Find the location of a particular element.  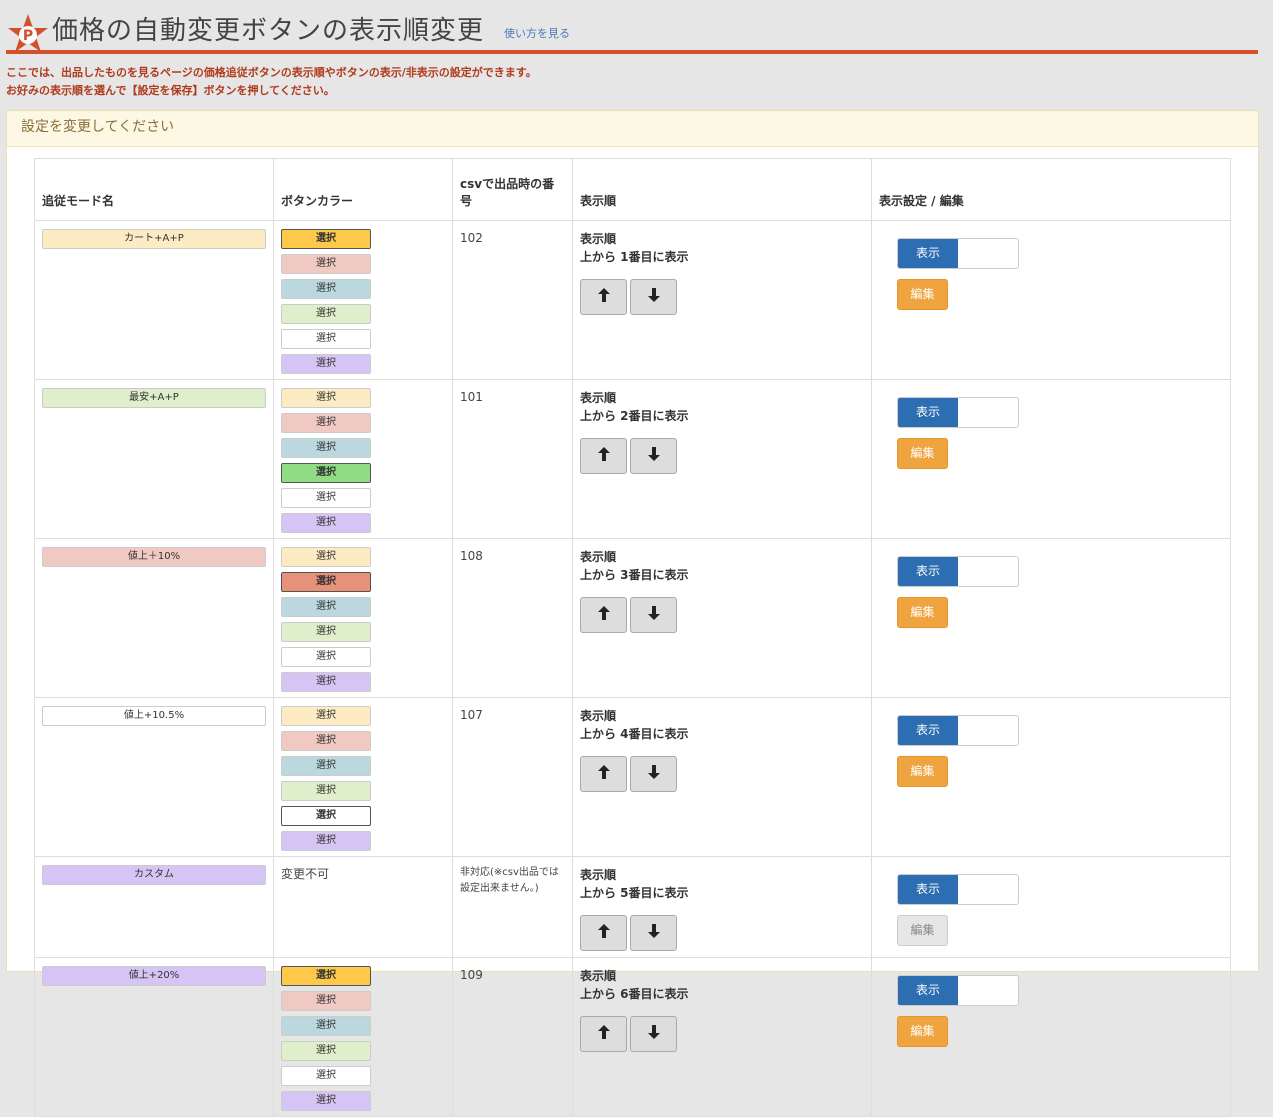

table-row: 最安+A+P 選択 選択 選択 選択 選択 選択 101 表示順 上から 2番目に表示 is located at coordinates (632, 459).